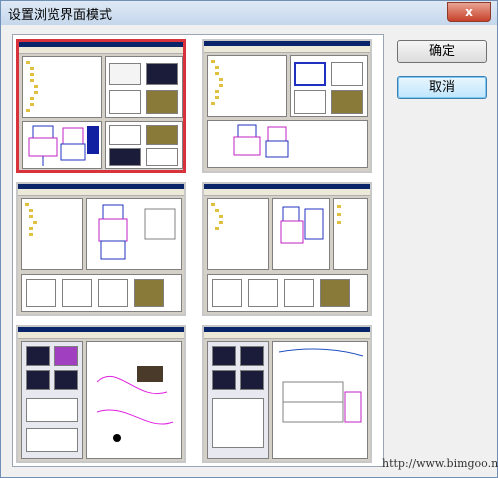  Describe the element at coordinates (135, 404) in the screenshot. I see `cad-map-icon` at that location.